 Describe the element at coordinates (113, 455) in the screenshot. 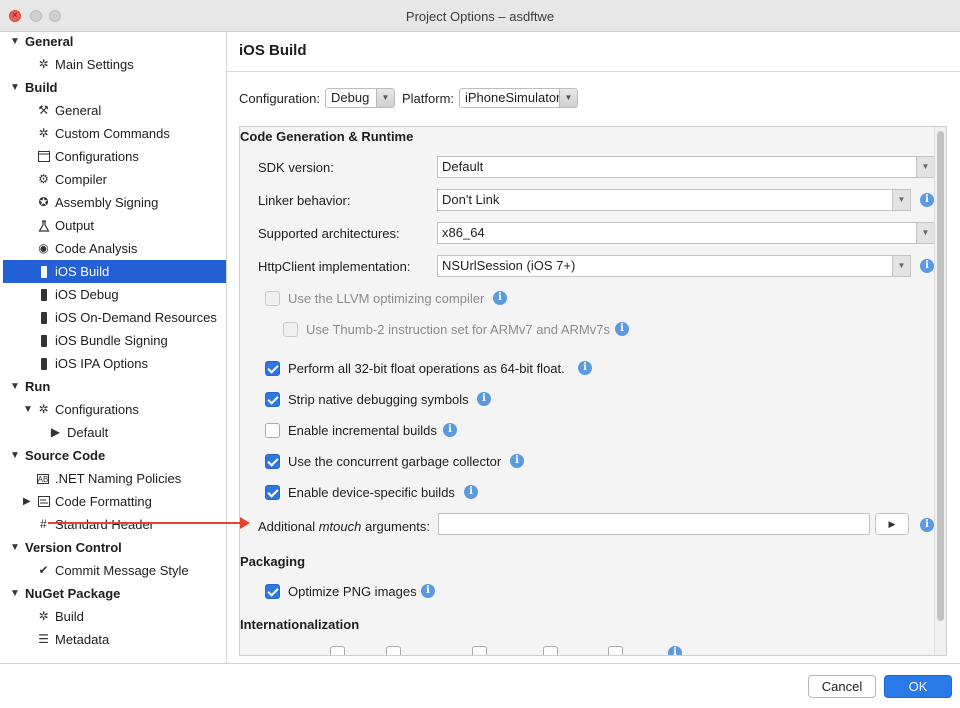

I see `sidebar-item-source-code-header: ▼ Source Code` at that location.